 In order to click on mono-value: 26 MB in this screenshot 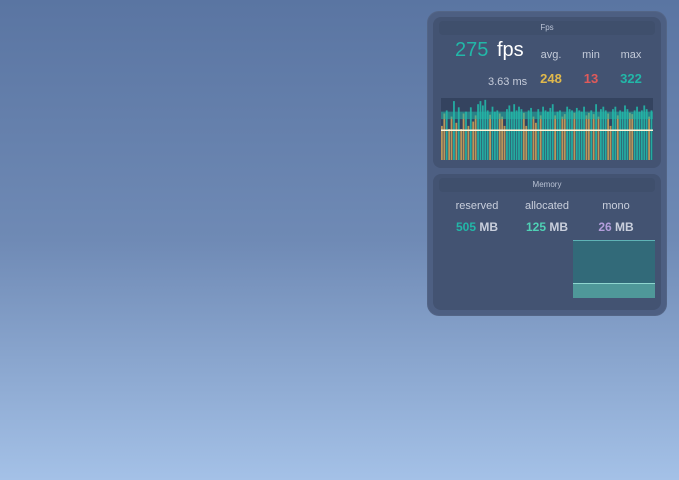, I will do `click(616, 227)`.